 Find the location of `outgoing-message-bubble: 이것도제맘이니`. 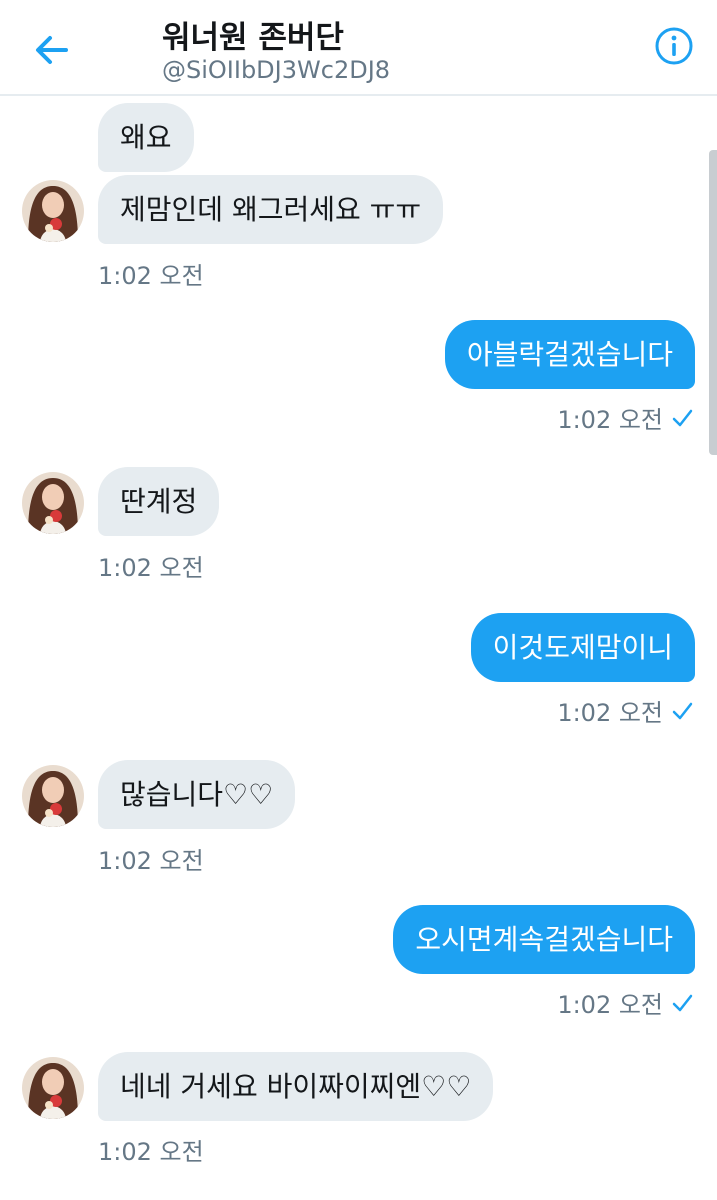

outgoing-message-bubble: 이것도제맘이니 is located at coordinates (582, 647).